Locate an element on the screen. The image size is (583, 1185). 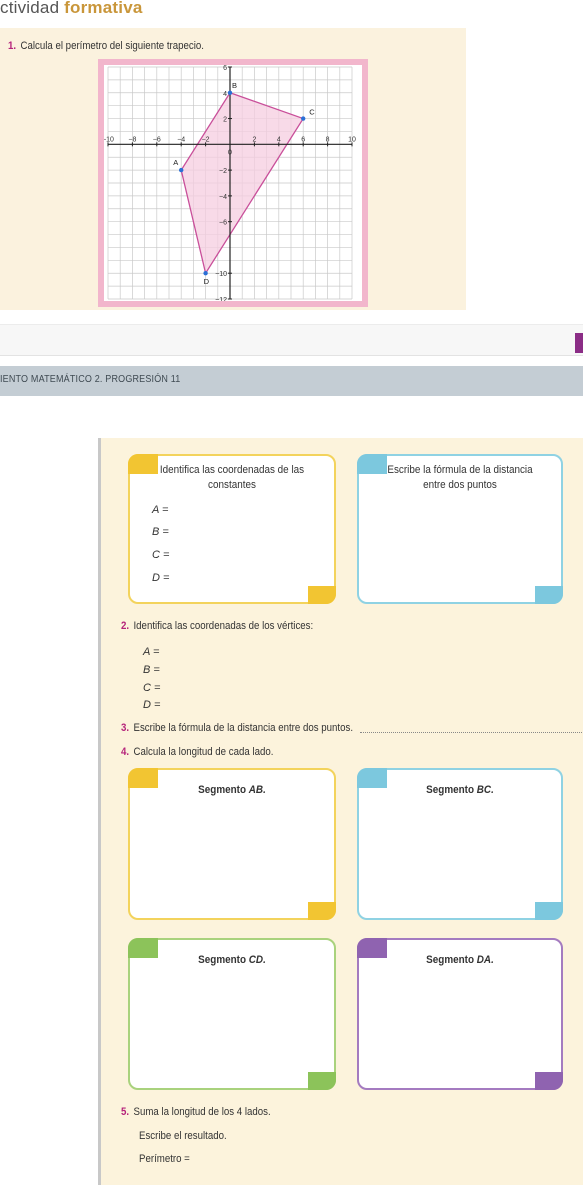
question-1-number: 1. is located at coordinates (12, 46).